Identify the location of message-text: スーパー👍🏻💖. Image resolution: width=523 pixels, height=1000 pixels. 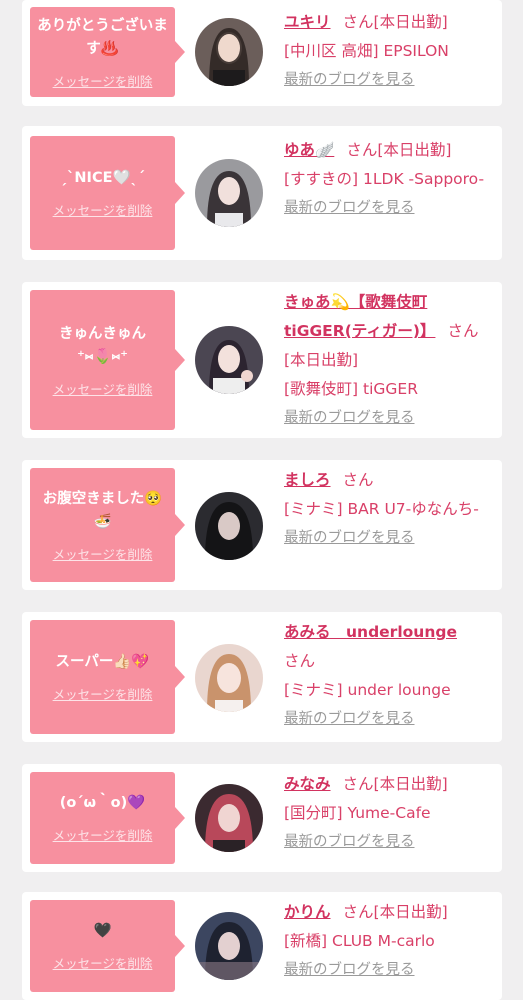
(102, 662).